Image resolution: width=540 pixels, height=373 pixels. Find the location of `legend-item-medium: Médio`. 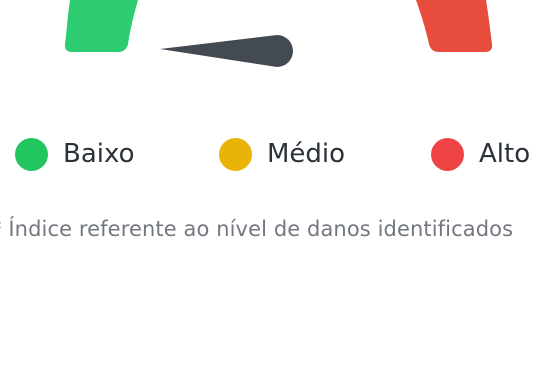

legend-item-medium: Médio is located at coordinates (282, 154).